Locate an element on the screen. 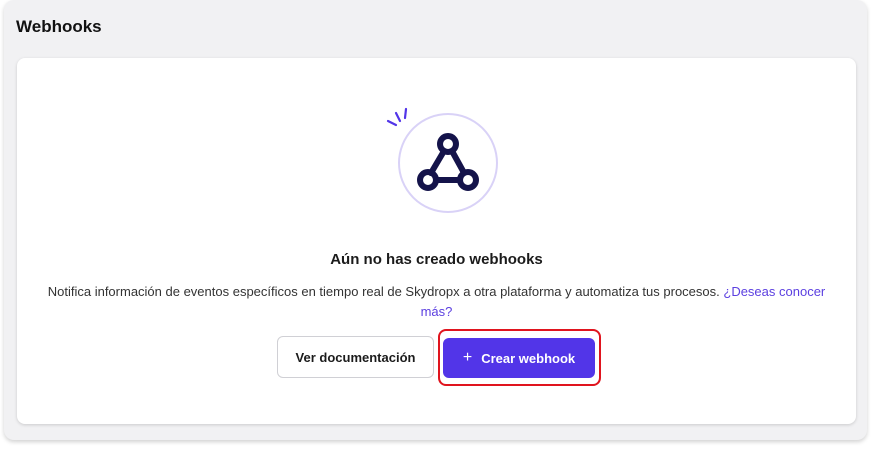 Image resolution: width=871 pixels, height=449 pixels. page-title: Webhooks is located at coordinates (59, 26).